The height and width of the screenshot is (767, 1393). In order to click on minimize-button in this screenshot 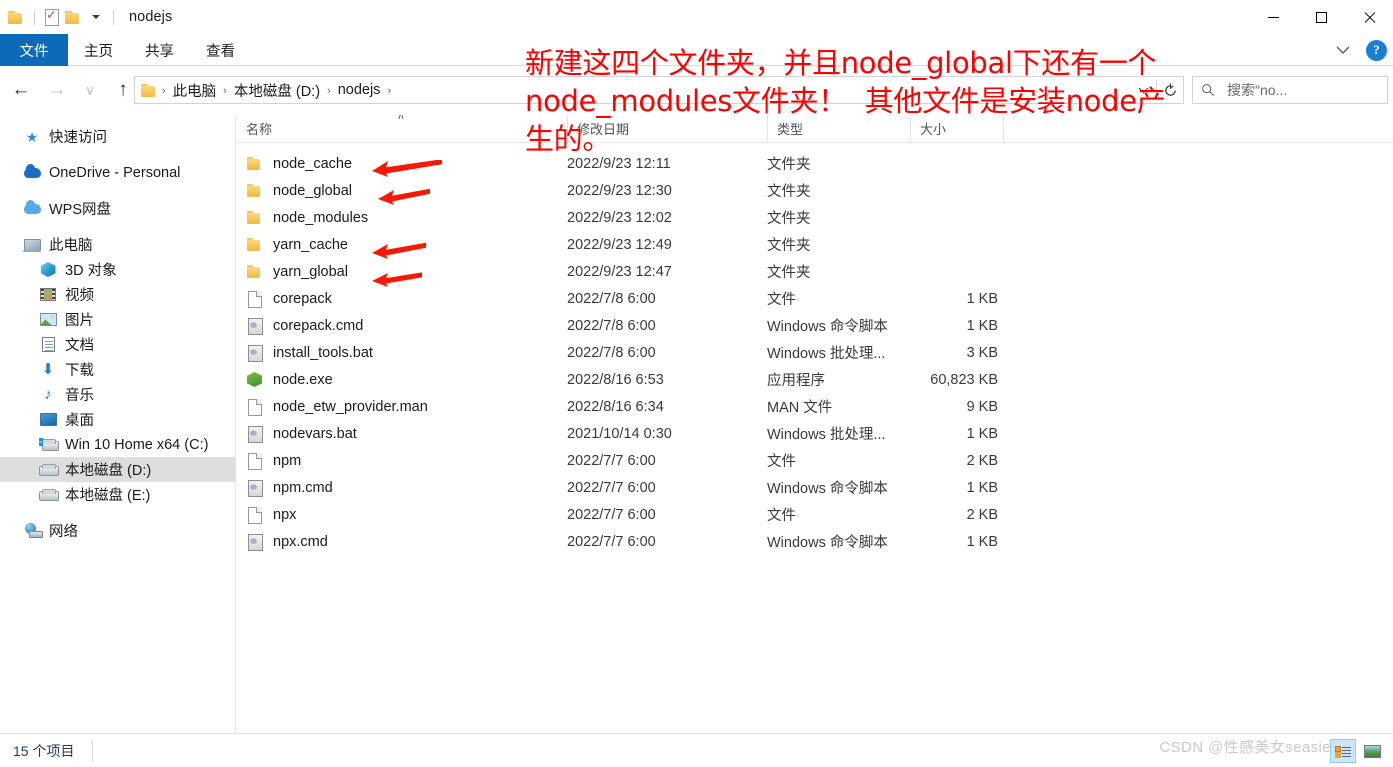, I will do `click(1273, 17)`.